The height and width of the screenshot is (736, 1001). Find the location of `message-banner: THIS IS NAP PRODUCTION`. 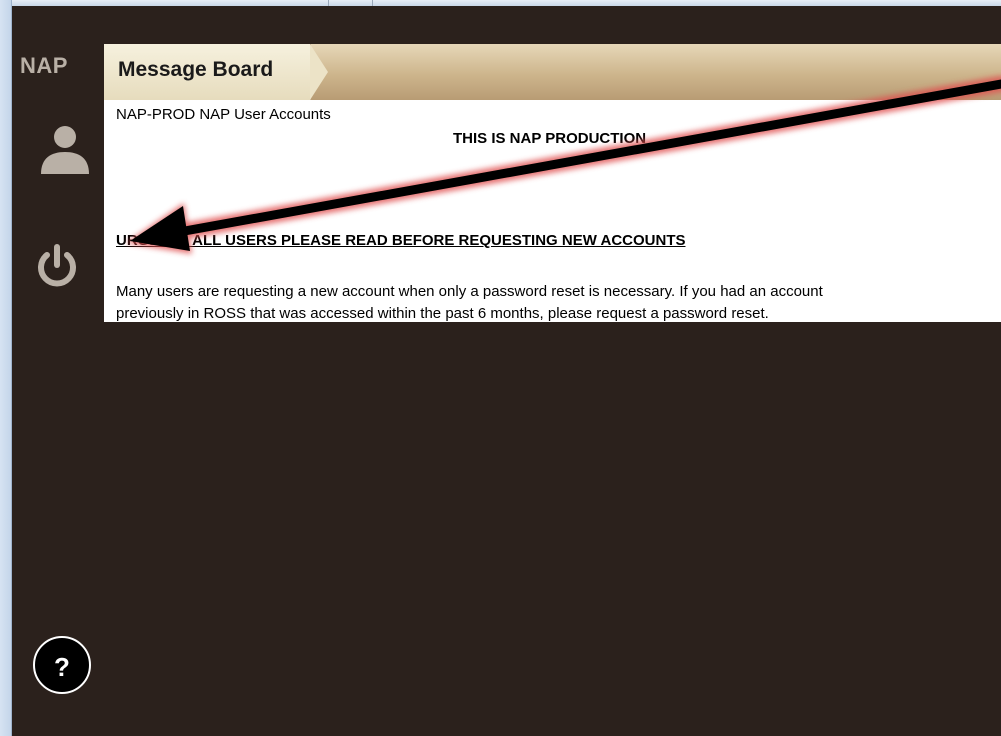

message-banner: THIS IS NAP PRODUCTION is located at coordinates (550, 138).